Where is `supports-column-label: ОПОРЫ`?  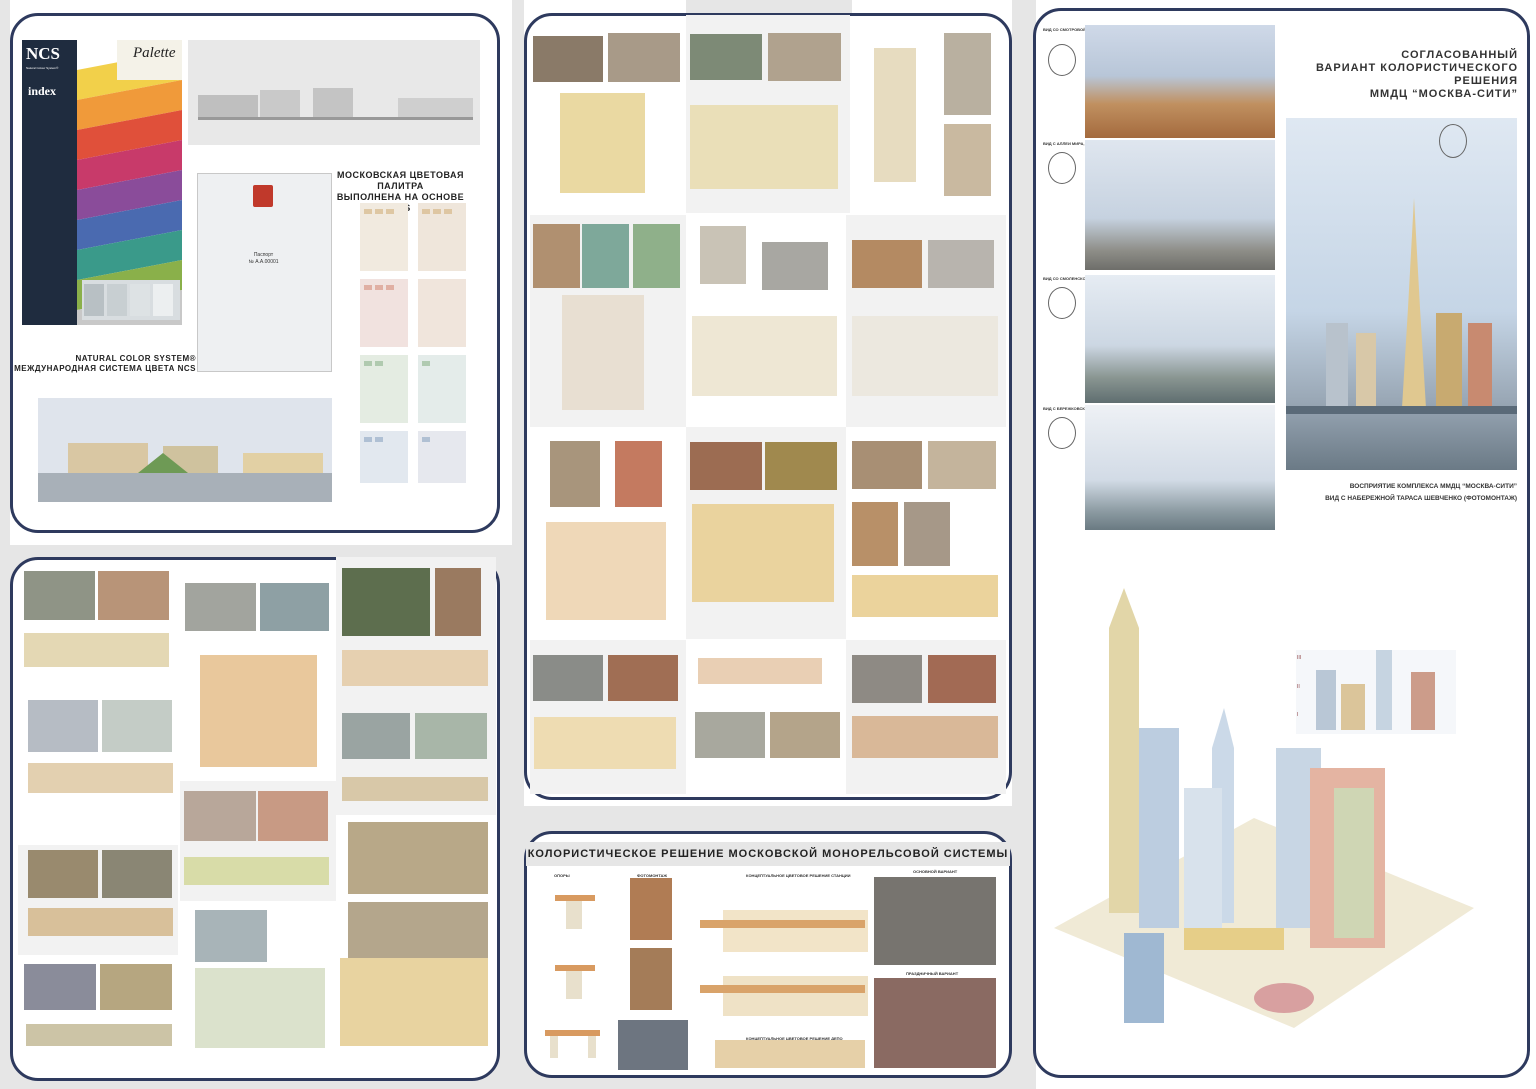
supports-column-label: ОПОРЫ is located at coordinates (562, 875).